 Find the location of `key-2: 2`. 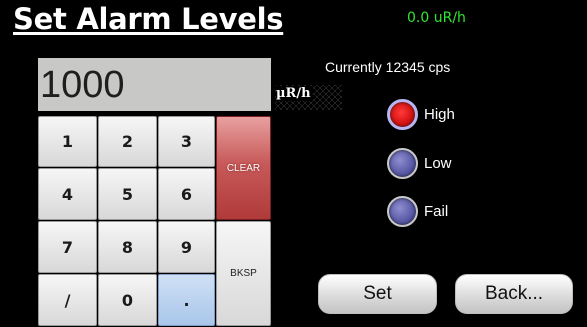

key-2: 2 is located at coordinates (127, 141).